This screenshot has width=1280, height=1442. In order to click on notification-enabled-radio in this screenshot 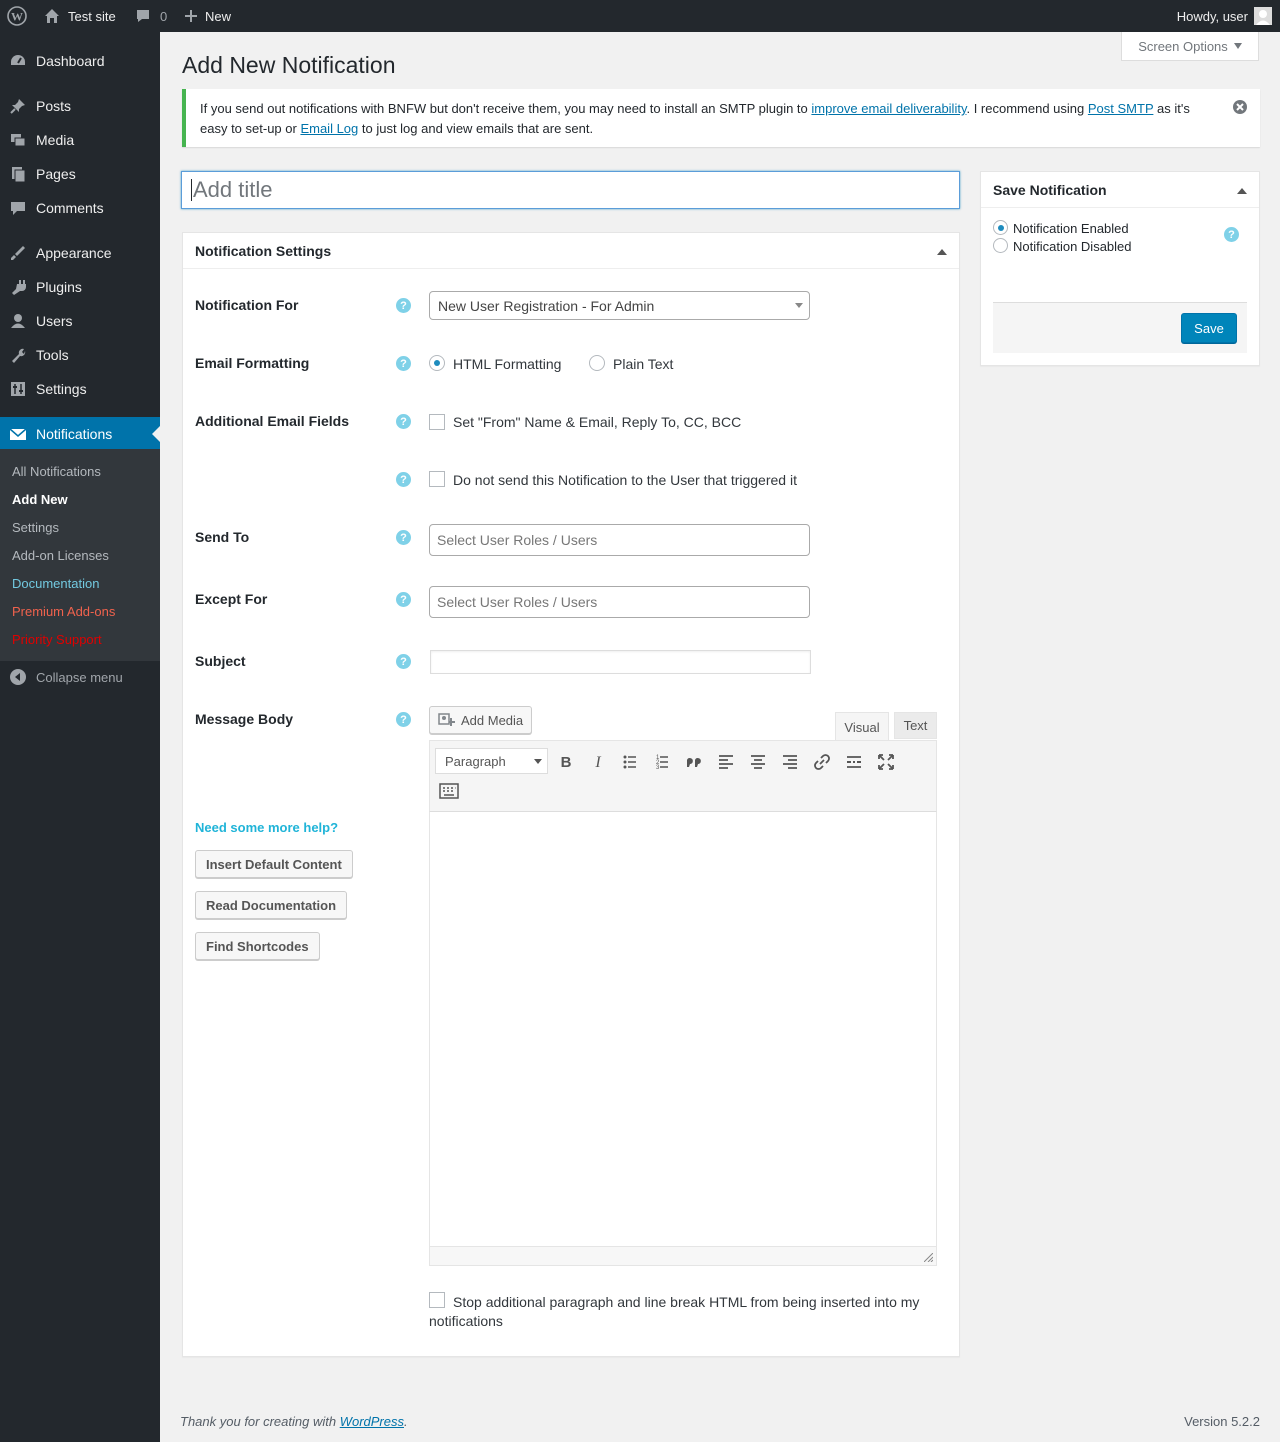, I will do `click(1000, 227)`.